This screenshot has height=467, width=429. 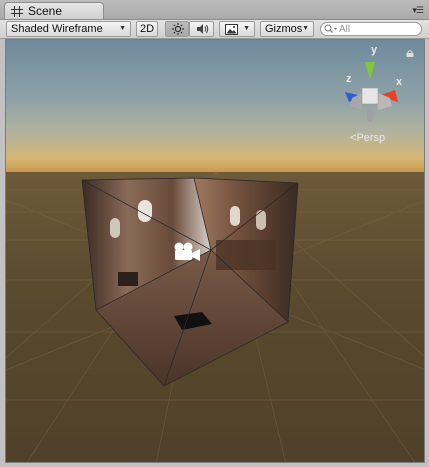 What do you see at coordinates (284, 29) in the screenshot?
I see `gizmos-label: Gizmos` at bounding box center [284, 29].